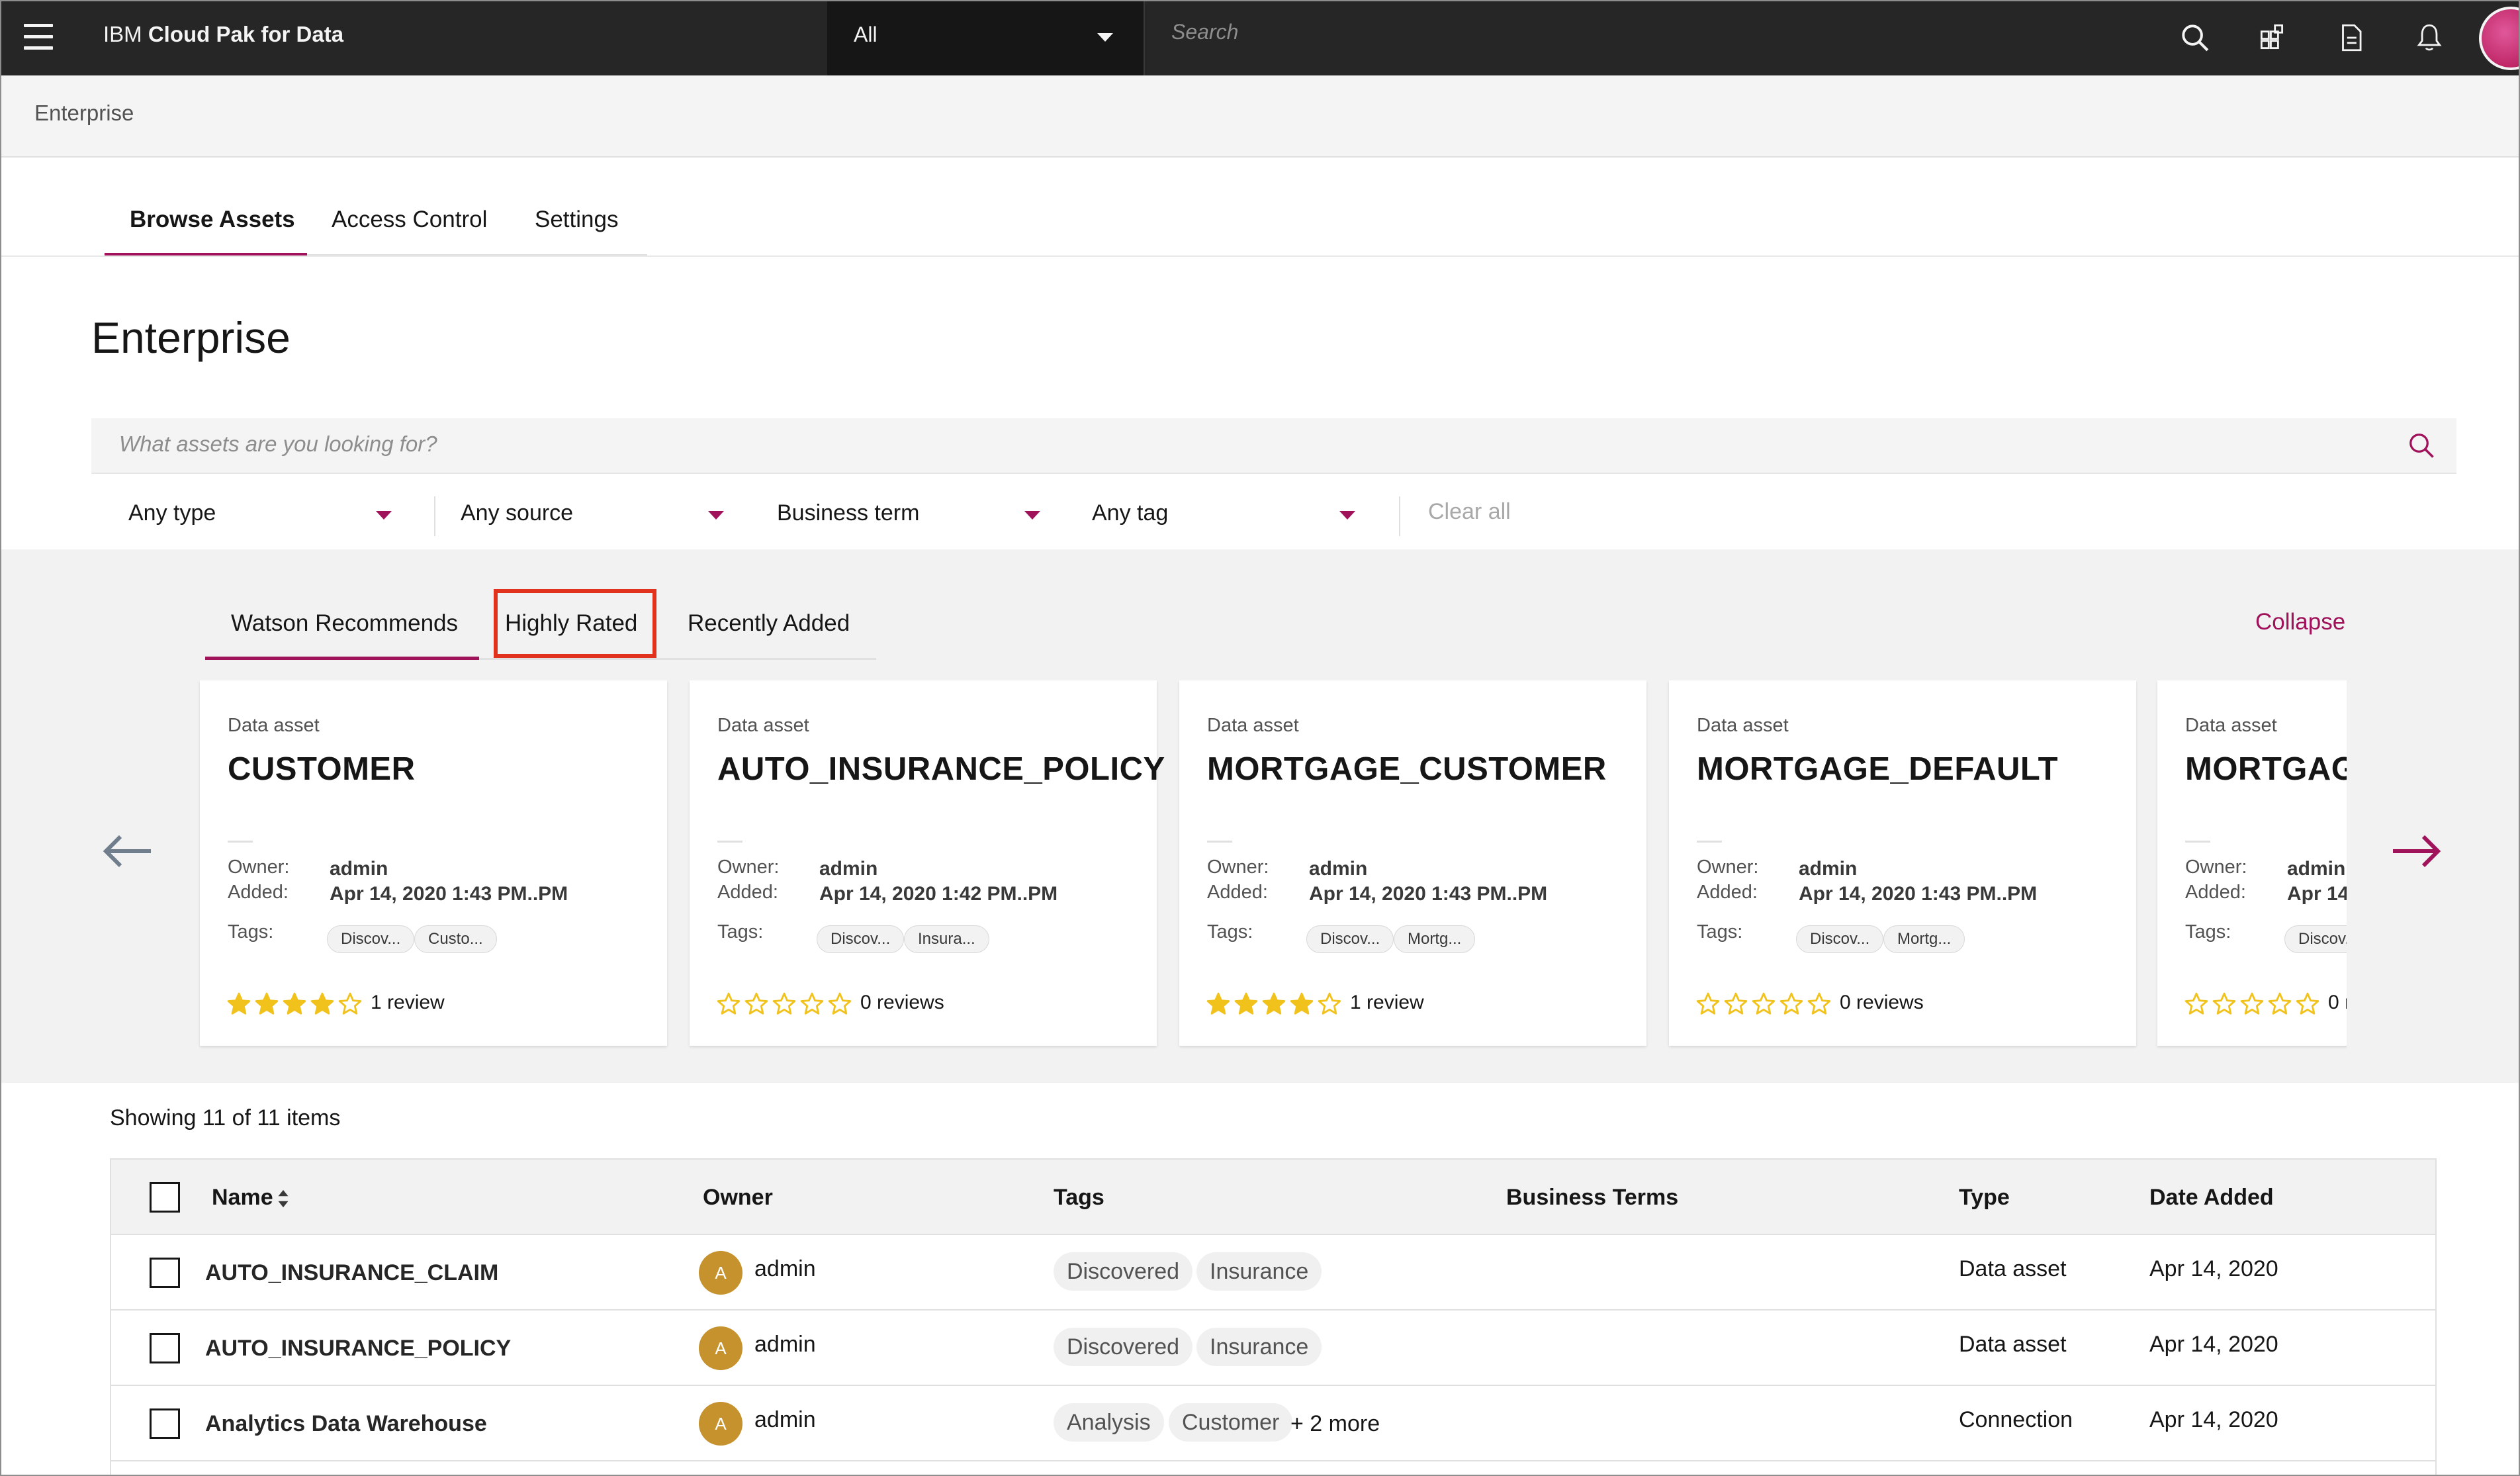 This screenshot has height=1476, width=2520. What do you see at coordinates (2337, 1003) in the screenshot?
I see `review-count: 0 r` at bounding box center [2337, 1003].